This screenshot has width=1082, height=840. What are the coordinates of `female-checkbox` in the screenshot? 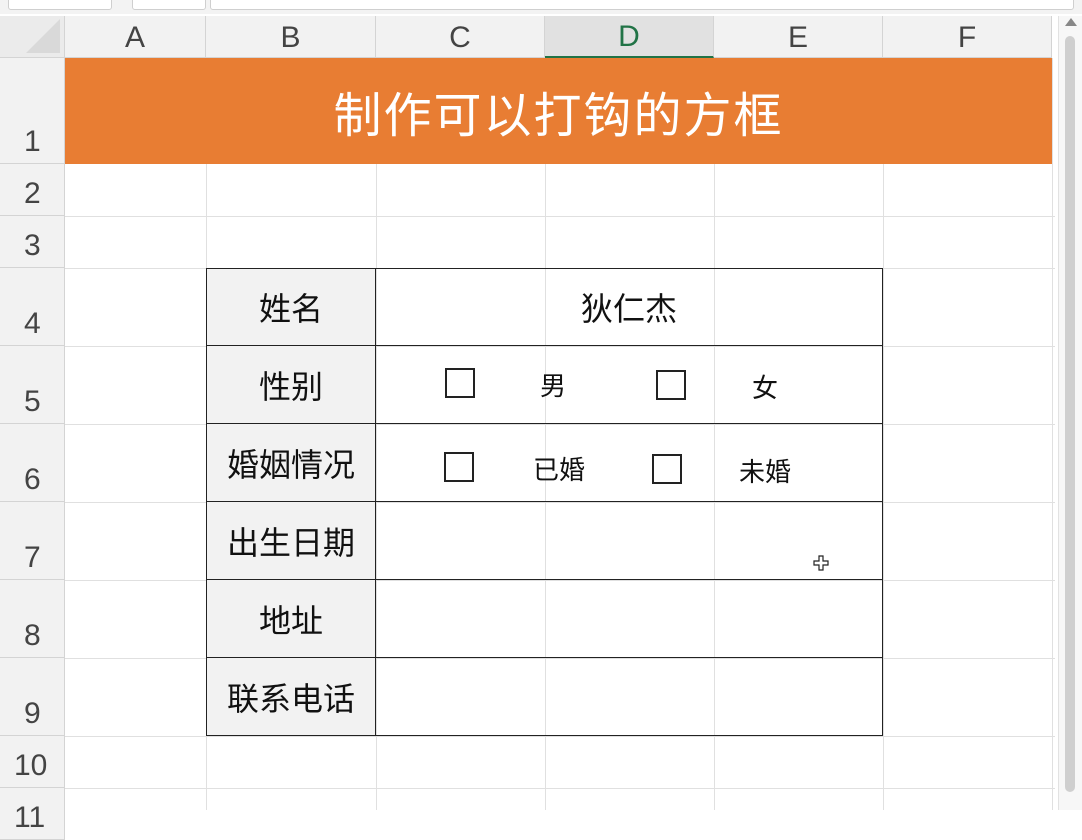 It's located at (671, 385).